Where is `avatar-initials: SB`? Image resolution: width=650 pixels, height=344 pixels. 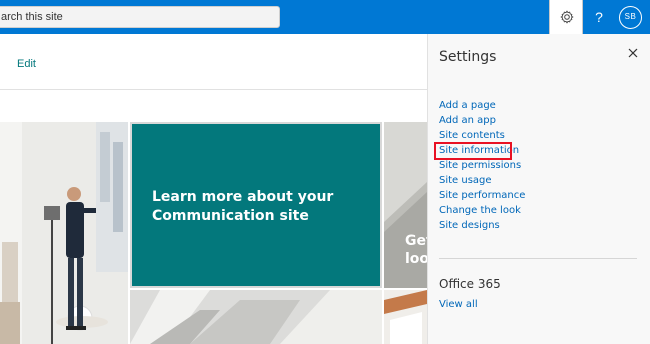 avatar-initials: SB is located at coordinates (630, 16).